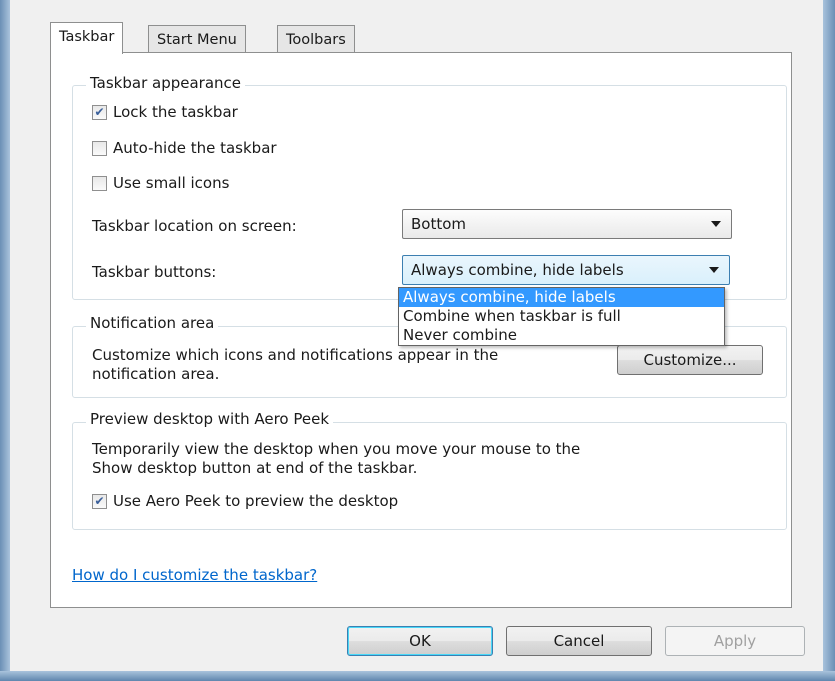 The image size is (835, 681). What do you see at coordinates (417, 676) in the screenshot?
I see `window-frame-bottom` at bounding box center [417, 676].